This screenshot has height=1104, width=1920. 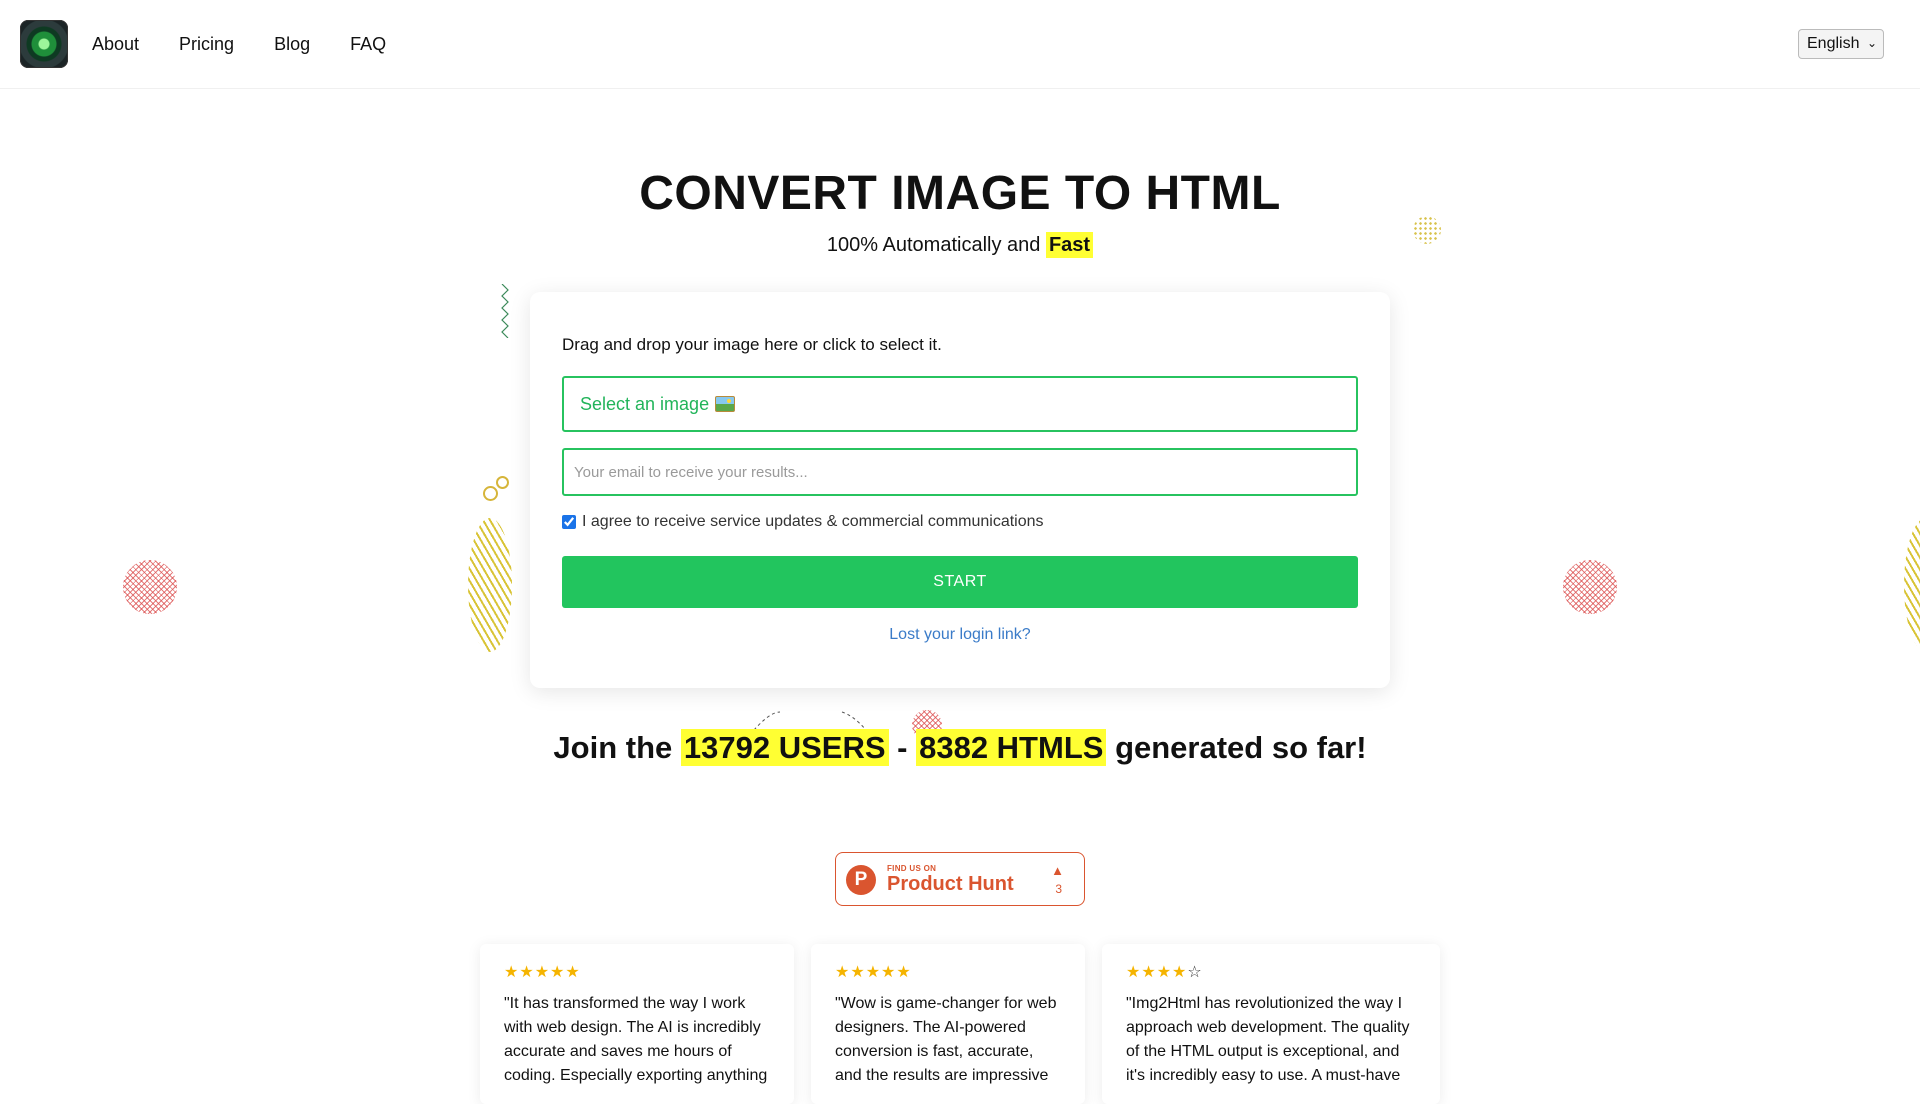 I want to click on decorative-ring-small-icon, so click(x=502, y=482).